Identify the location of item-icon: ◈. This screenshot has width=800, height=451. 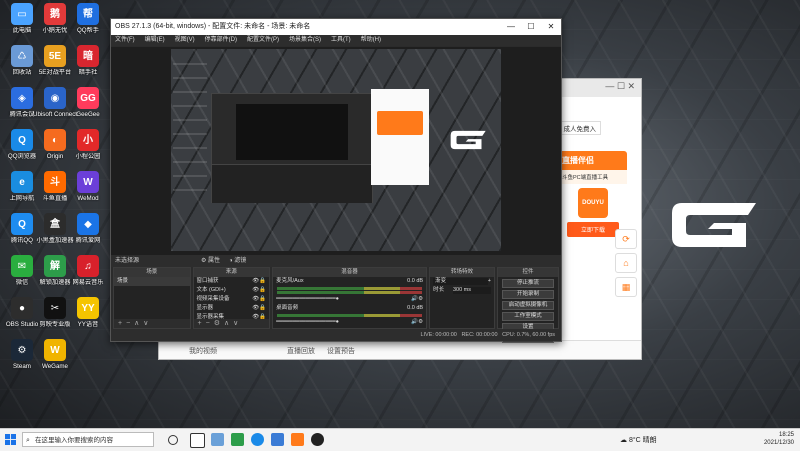
(22, 98).